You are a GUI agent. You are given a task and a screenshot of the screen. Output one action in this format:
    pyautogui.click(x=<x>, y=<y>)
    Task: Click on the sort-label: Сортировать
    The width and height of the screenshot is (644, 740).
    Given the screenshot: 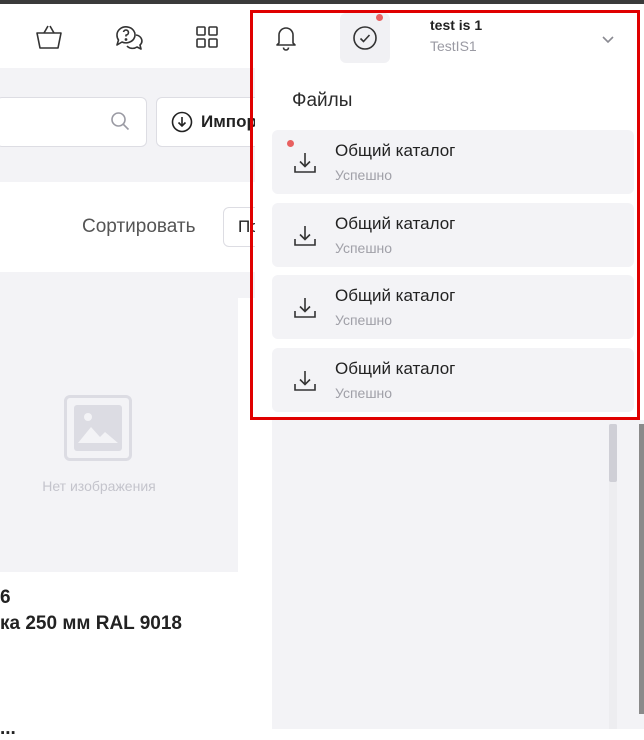 What is the action you would take?
    pyautogui.click(x=139, y=226)
    